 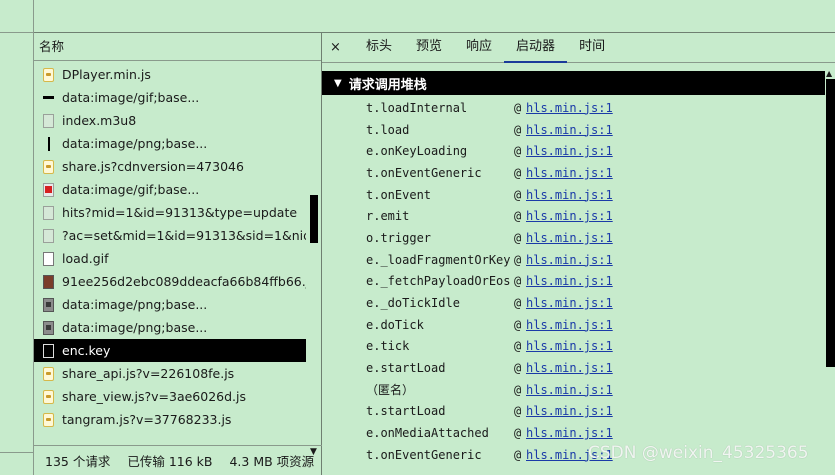 What do you see at coordinates (177, 47) in the screenshot?
I see `name-column-header: 名称` at bounding box center [177, 47].